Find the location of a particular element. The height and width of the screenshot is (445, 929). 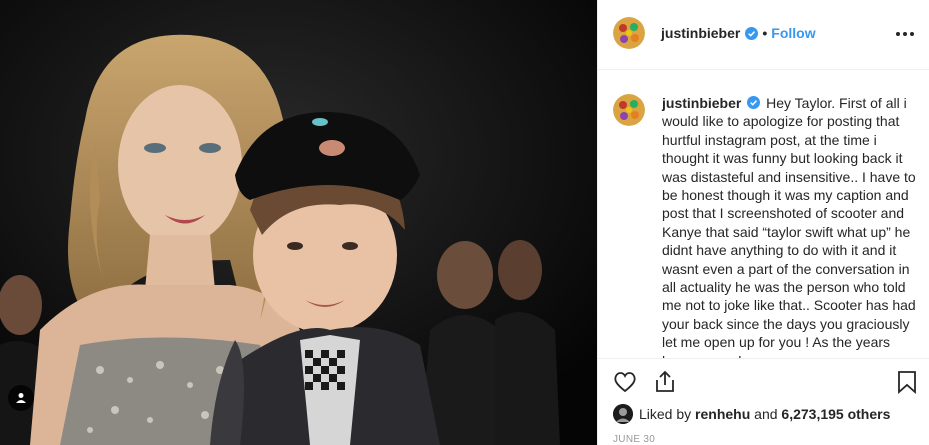

user-tag-icon is located at coordinates (21, 398).